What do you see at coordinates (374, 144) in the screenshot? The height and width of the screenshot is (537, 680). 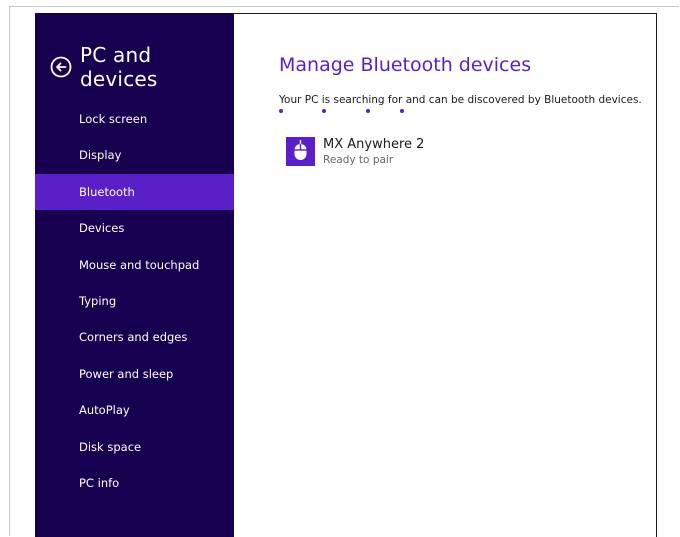 I see `device-name: MX Anywhere 2` at bounding box center [374, 144].